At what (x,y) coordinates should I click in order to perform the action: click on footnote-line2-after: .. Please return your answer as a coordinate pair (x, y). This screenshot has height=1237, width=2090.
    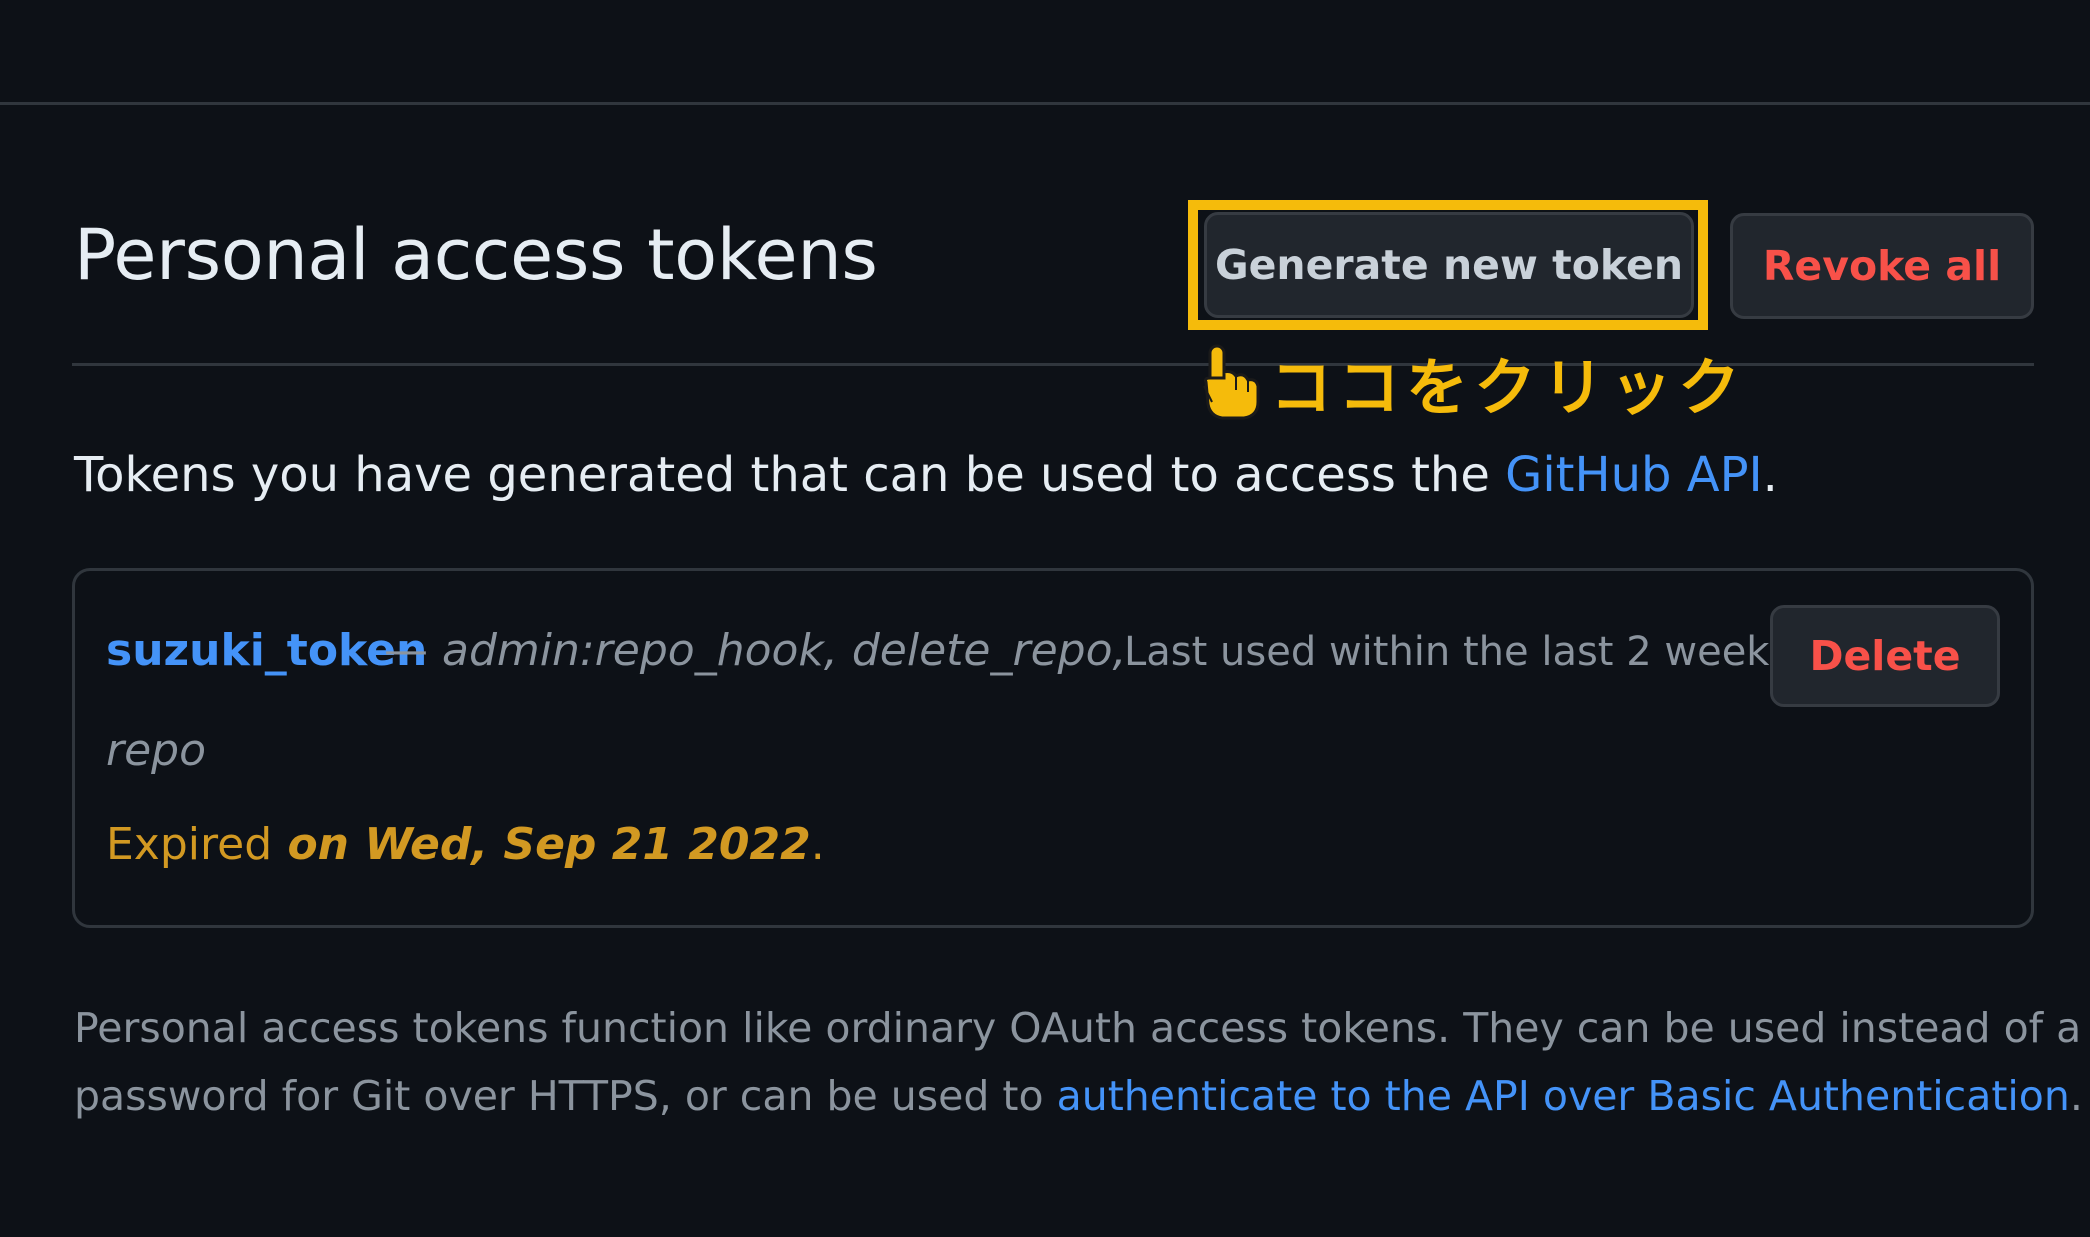
    Looking at the image, I should click on (2076, 1096).